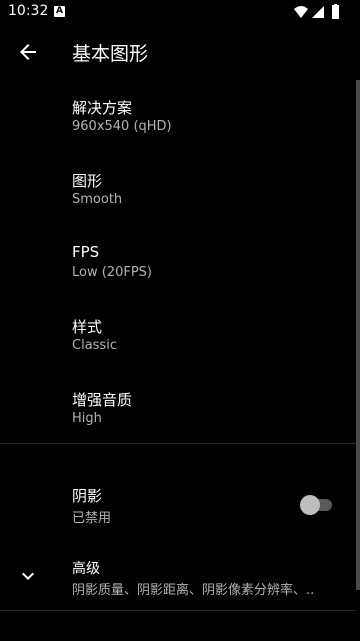 This screenshot has height=641, width=360. What do you see at coordinates (178, 419) in the screenshot?
I see `setting-enhanced-audio: 增强音质 High` at bounding box center [178, 419].